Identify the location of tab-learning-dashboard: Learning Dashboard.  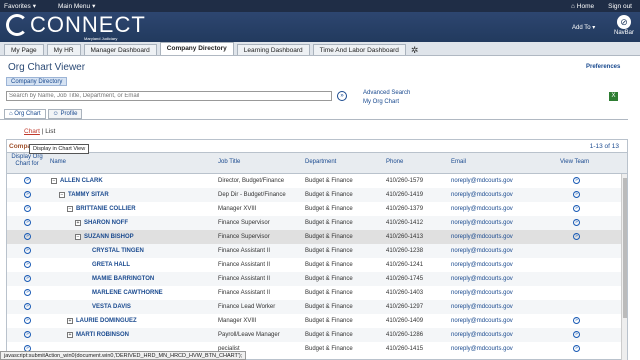
(273, 49).